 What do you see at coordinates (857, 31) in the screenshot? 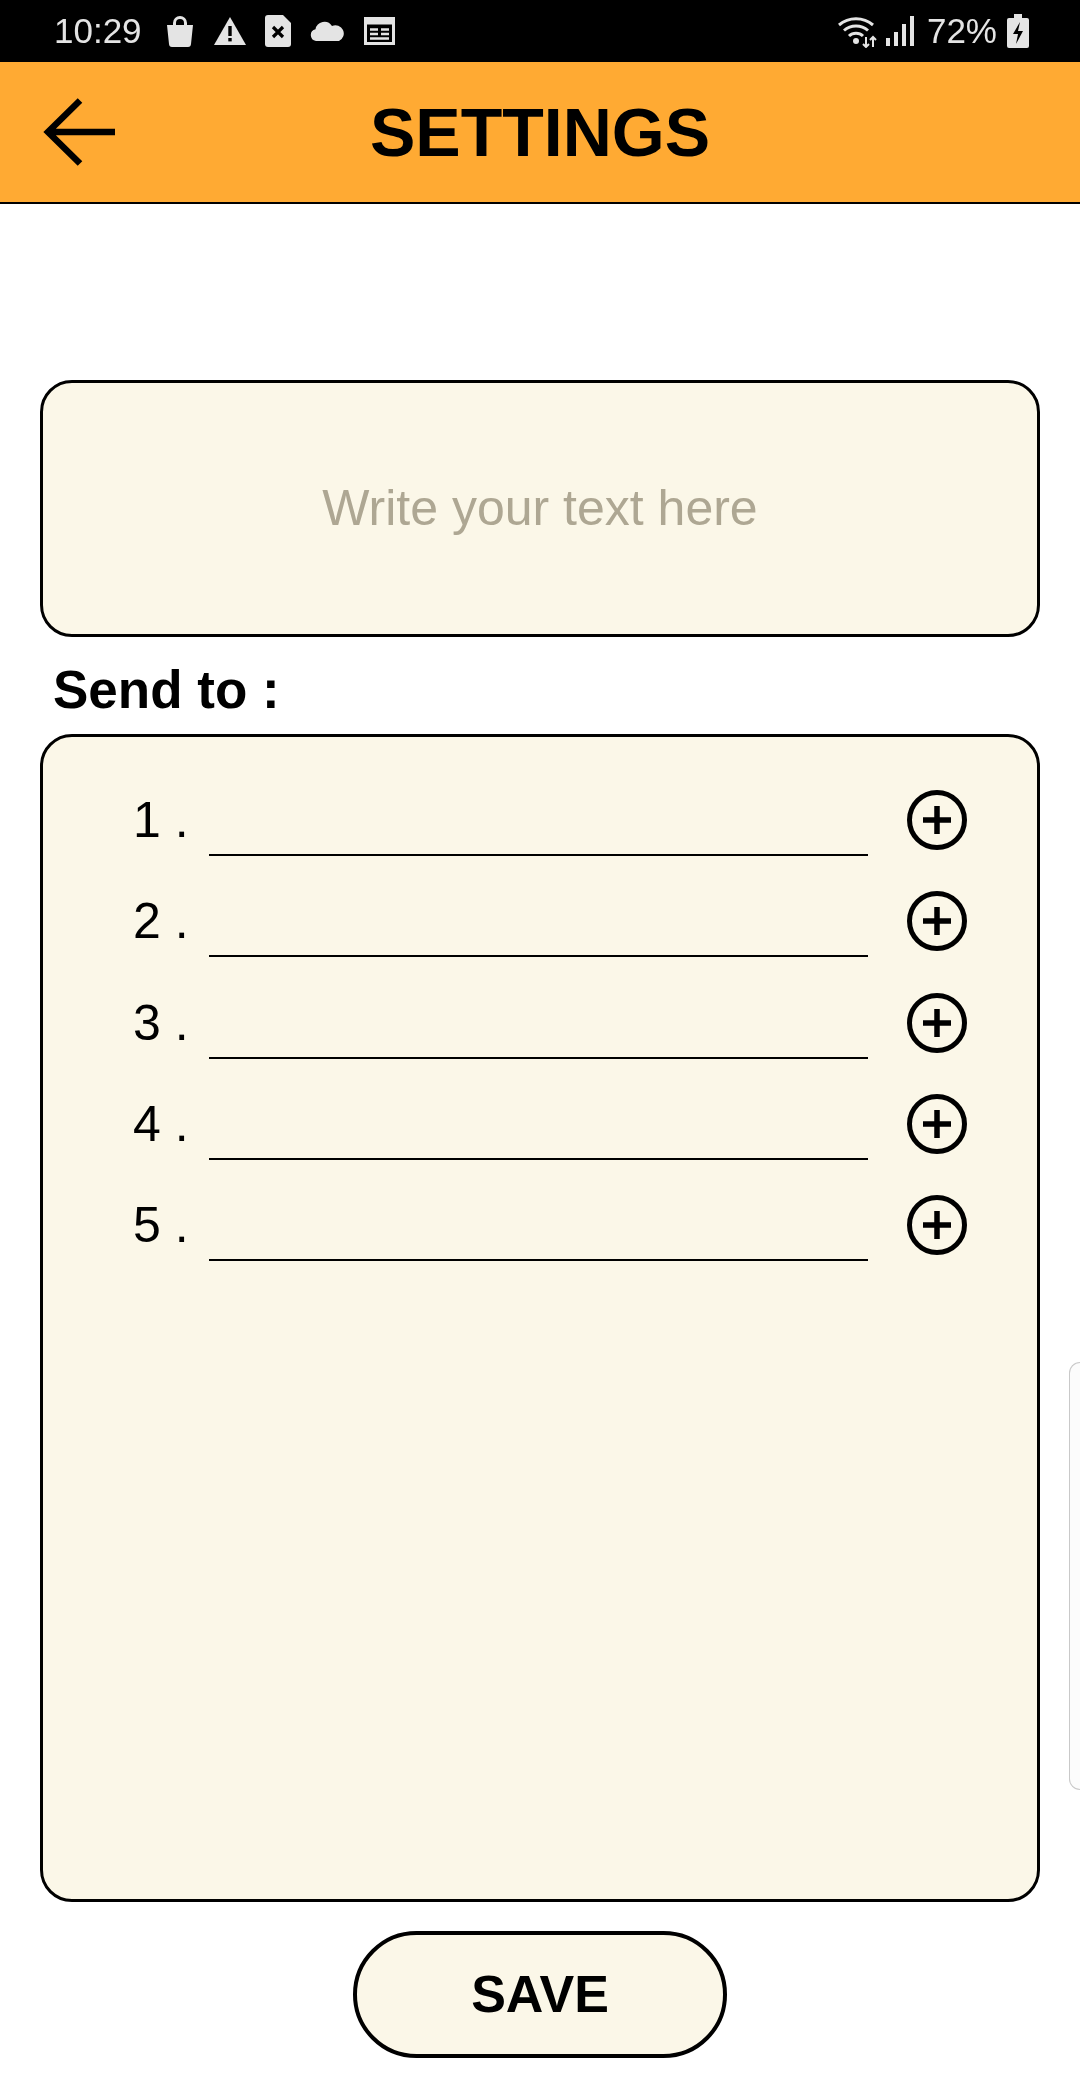
I see `wifi-icon` at bounding box center [857, 31].